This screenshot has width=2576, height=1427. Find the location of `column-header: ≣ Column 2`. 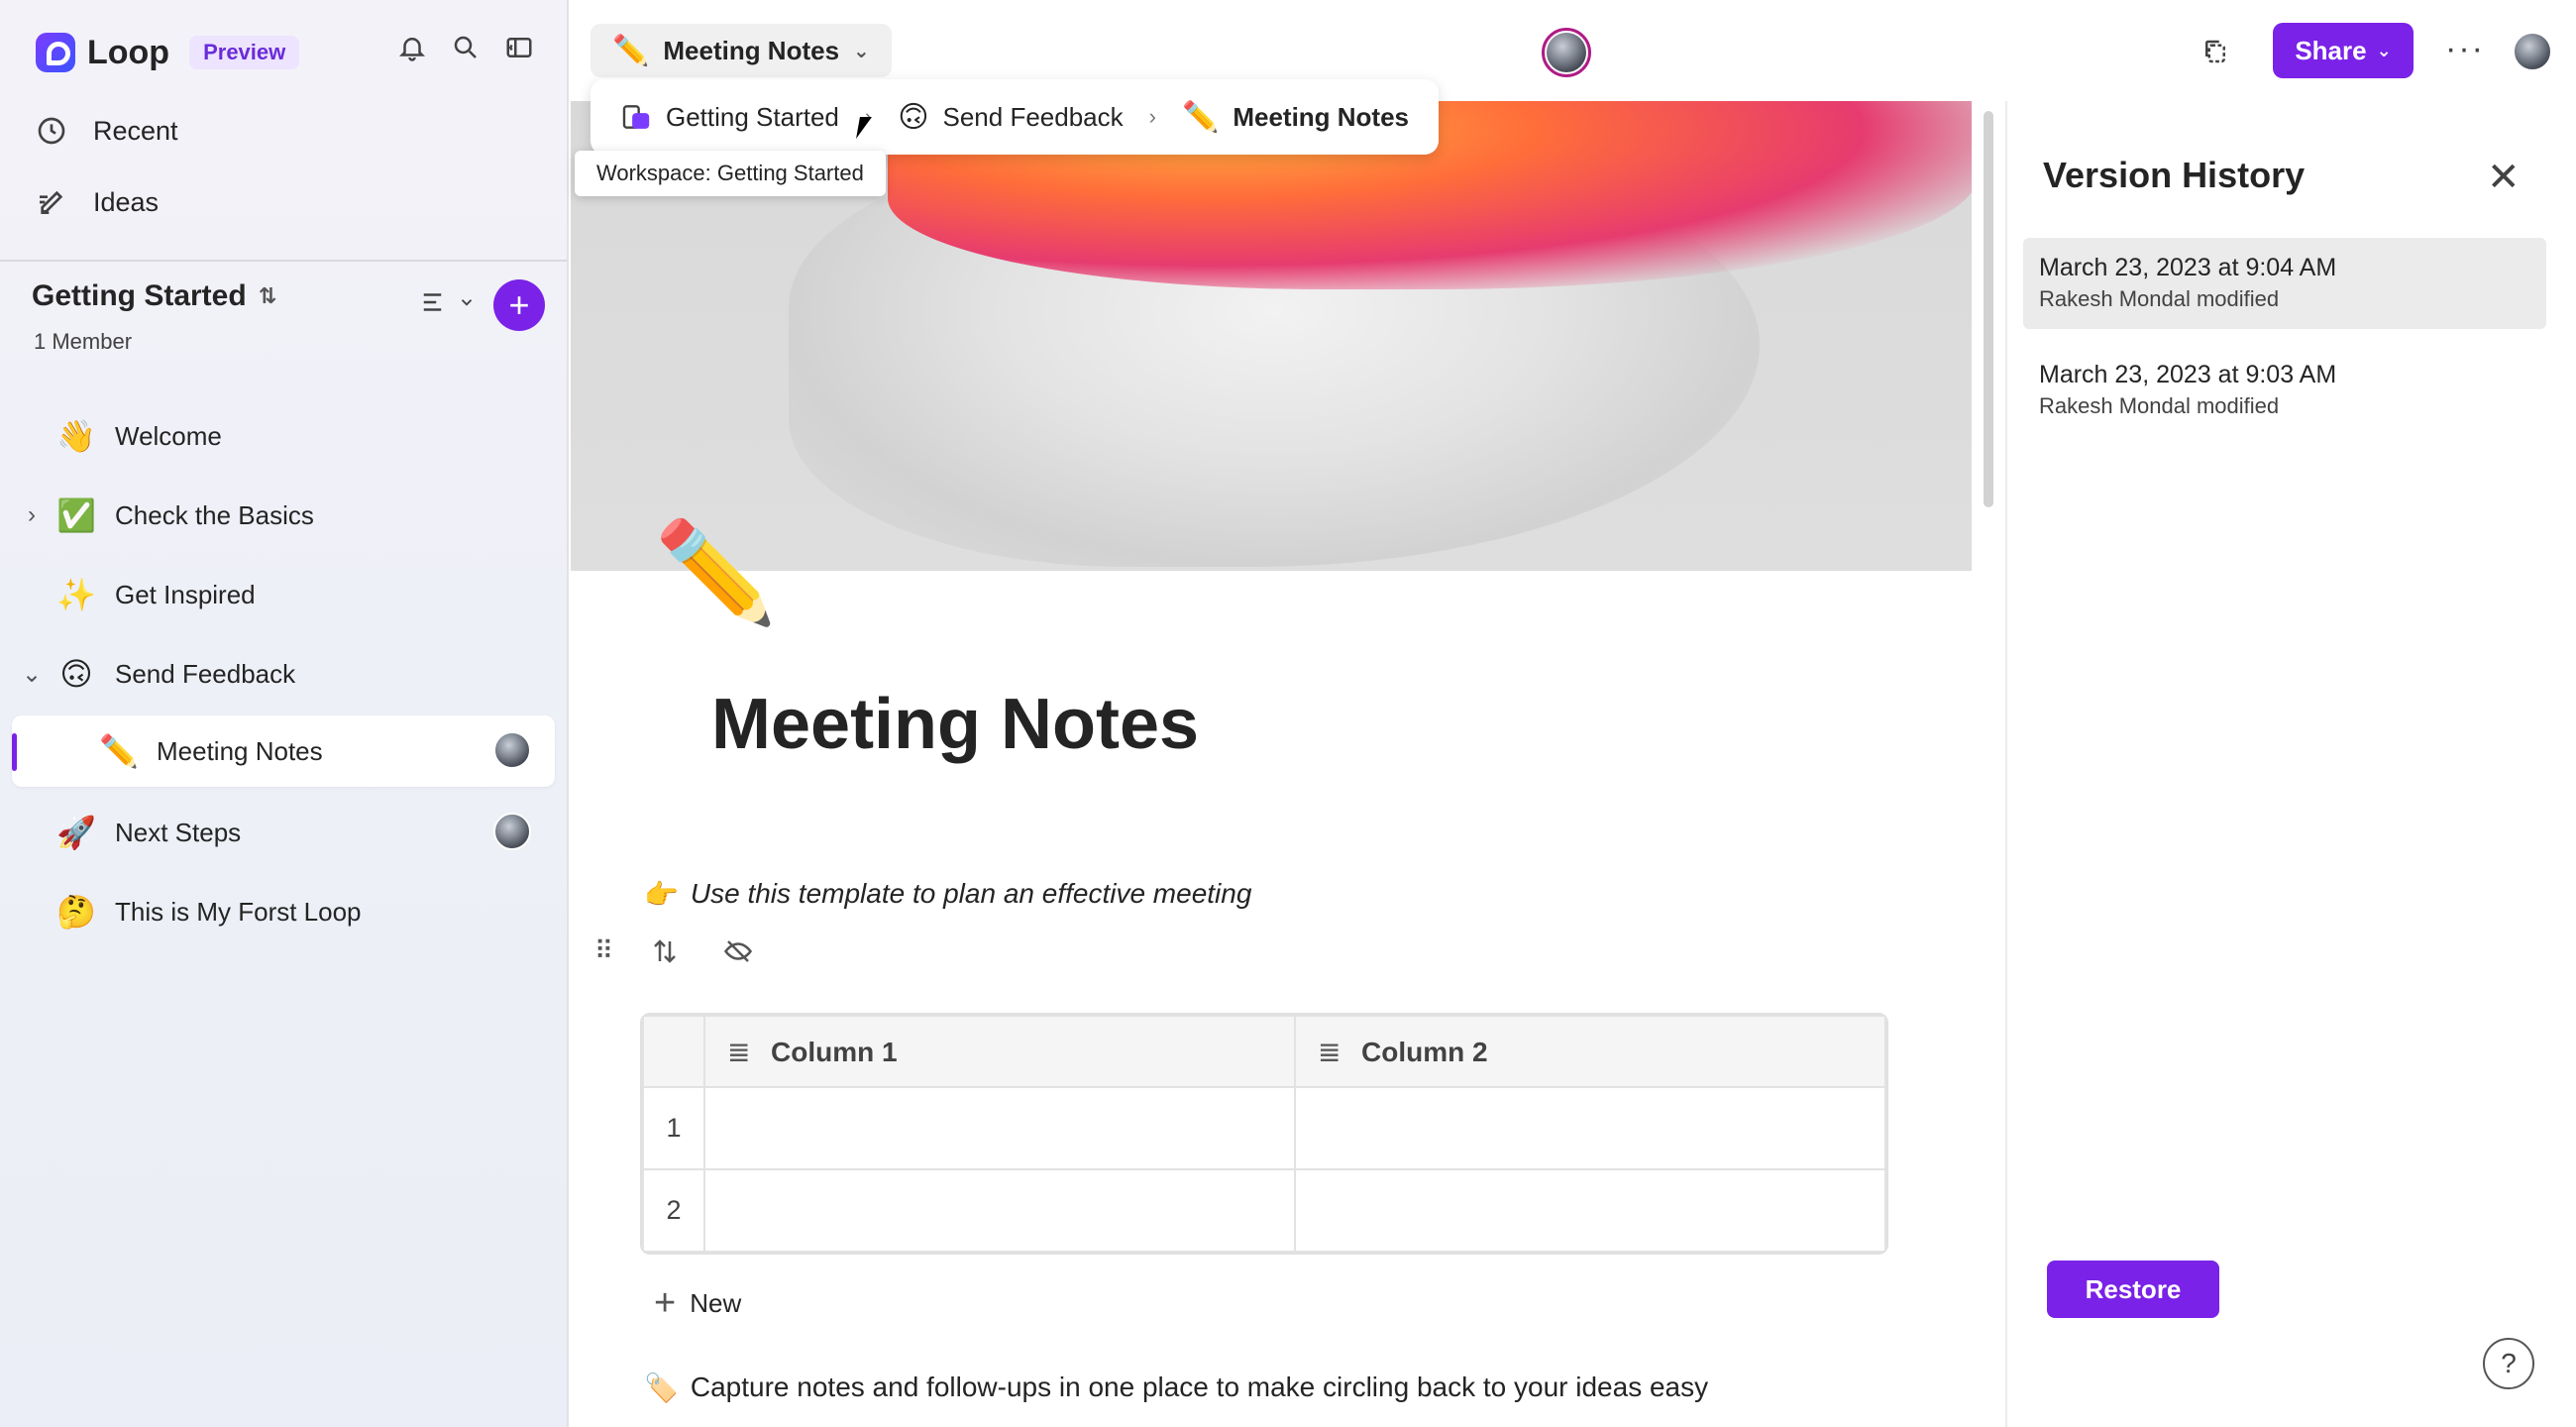

column-header: ≣ Column 2 is located at coordinates (1590, 1051).